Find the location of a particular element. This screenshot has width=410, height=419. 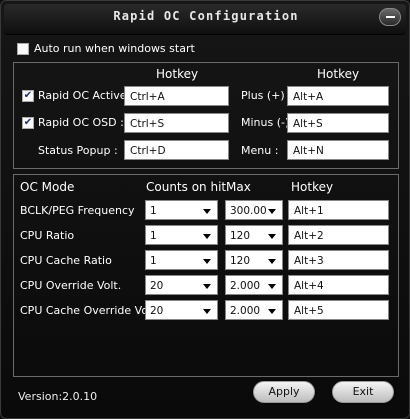

plus-hotkey-input: Alt+A is located at coordinates (338, 96).